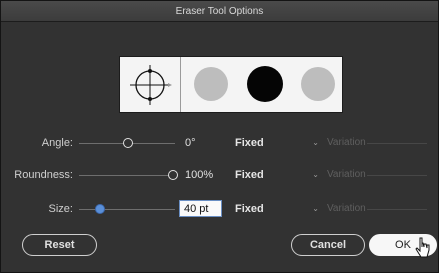 The width and height of the screenshot is (439, 273). Describe the element at coordinates (249, 209) in the screenshot. I see `size-mode-value: Fixed` at that location.